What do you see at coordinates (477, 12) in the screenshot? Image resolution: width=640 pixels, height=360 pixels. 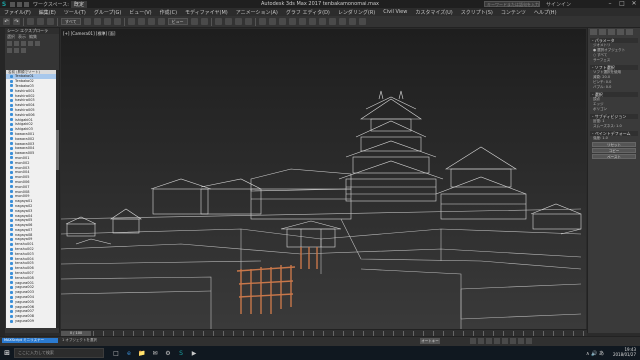 I see `menu-scripting: スクリプト(S)` at bounding box center [477, 12].